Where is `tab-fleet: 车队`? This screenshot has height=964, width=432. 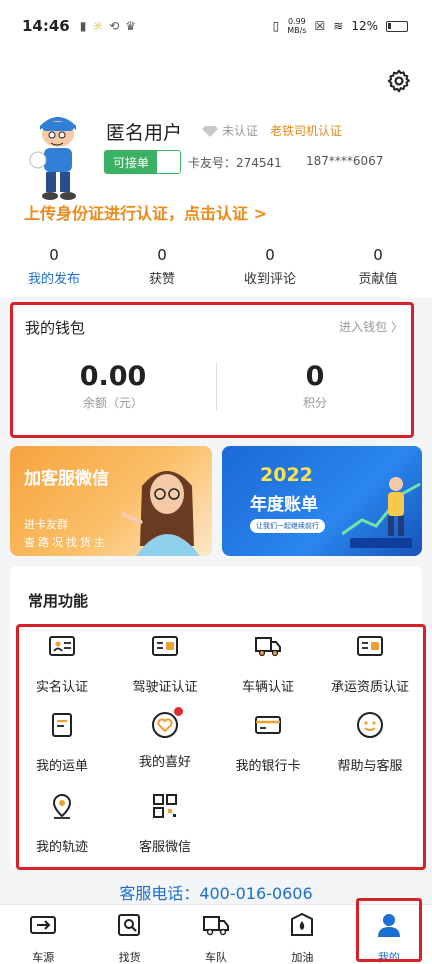 tab-fleet: 车队 is located at coordinates (216, 934).